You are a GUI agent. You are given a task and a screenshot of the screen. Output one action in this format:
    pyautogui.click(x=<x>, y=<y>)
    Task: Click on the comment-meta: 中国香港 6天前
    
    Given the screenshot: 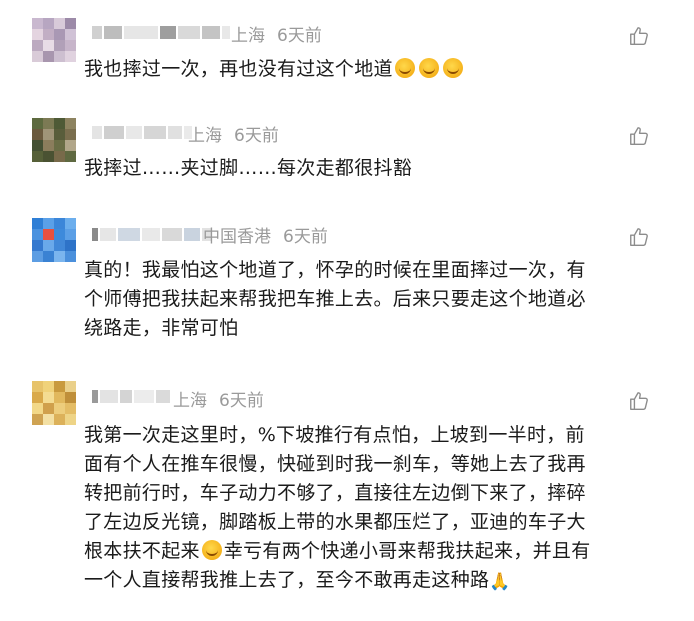 What is the action you would take?
    pyautogui.click(x=265, y=237)
    